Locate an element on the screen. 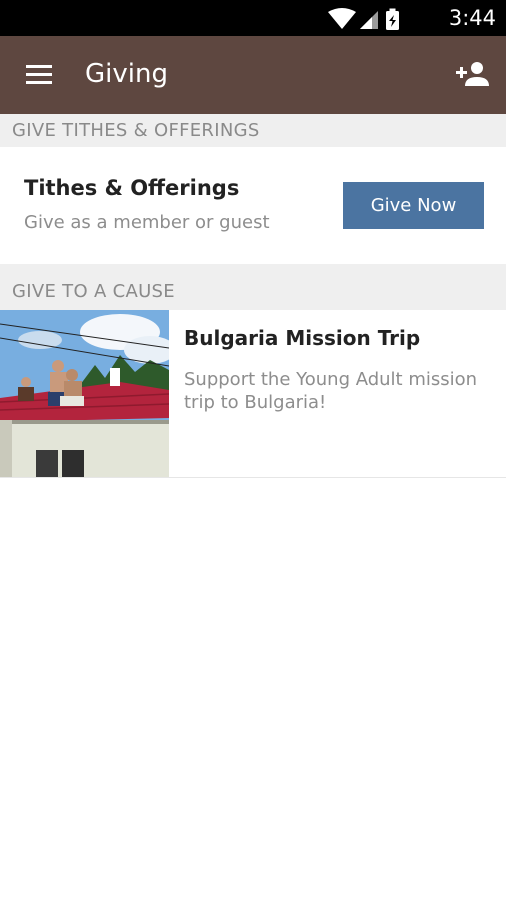 The width and height of the screenshot is (506, 900). app-bar: Giving is located at coordinates (253, 75).